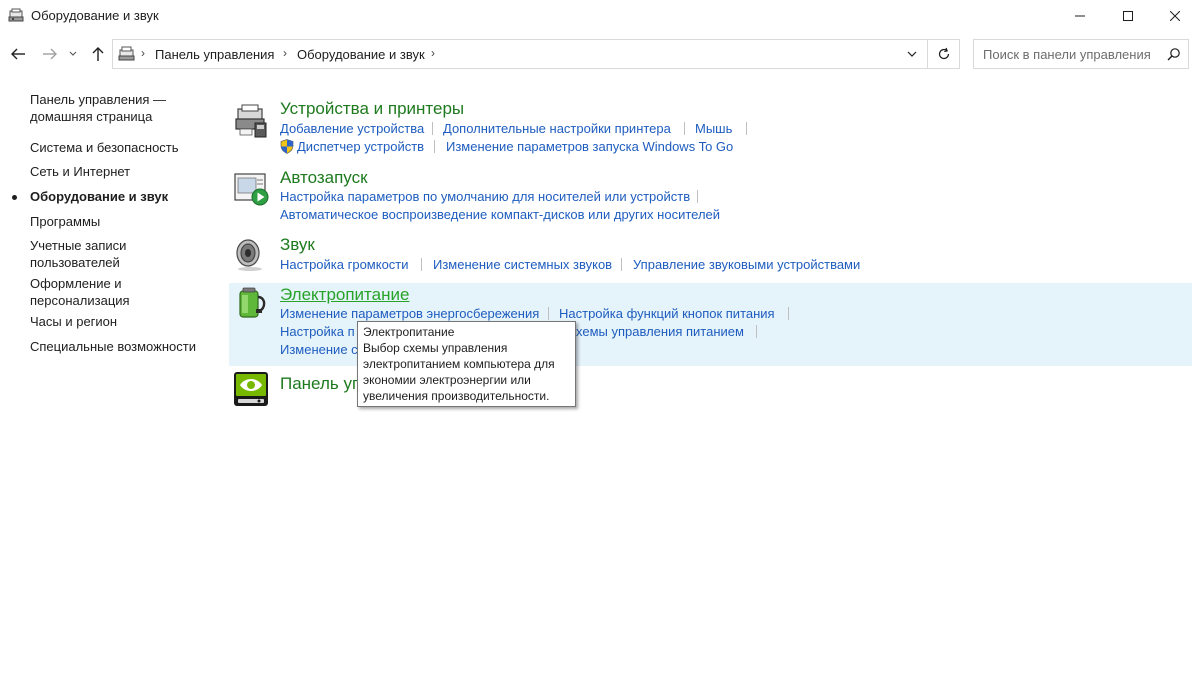 The width and height of the screenshot is (1200, 675). What do you see at coordinates (80, 300) in the screenshot?
I see `sidebar-item-label: персонализация` at bounding box center [80, 300].